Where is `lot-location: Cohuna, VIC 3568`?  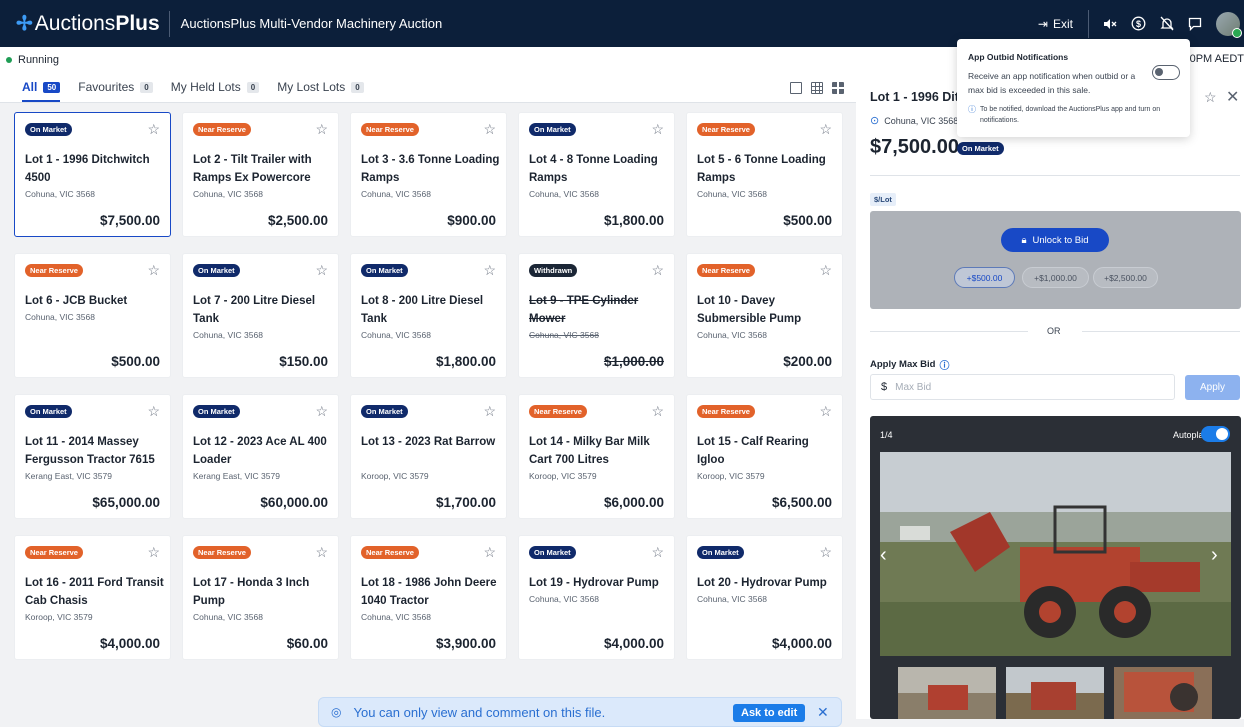 lot-location: Cohuna, VIC 3568 is located at coordinates (228, 194).